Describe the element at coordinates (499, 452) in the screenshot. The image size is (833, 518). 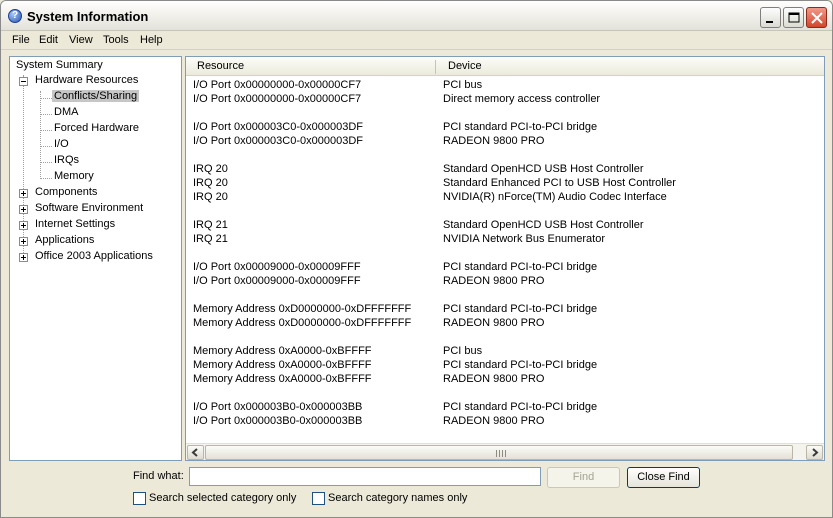
I see `scroll-thumb` at that location.